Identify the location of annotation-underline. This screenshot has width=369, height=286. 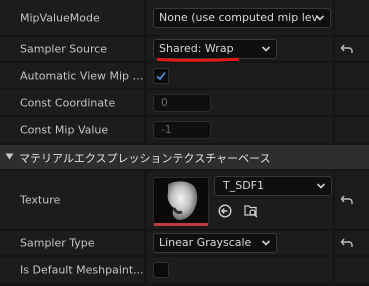
(198, 59).